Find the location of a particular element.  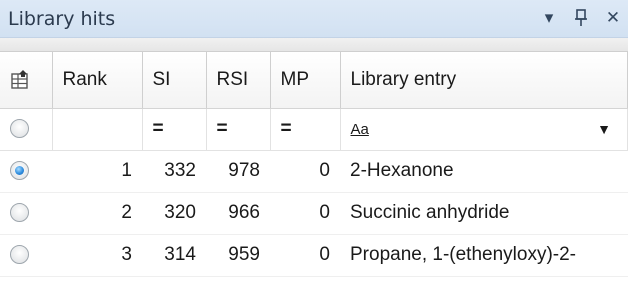

filter-mp-operator: = is located at coordinates (305, 129).